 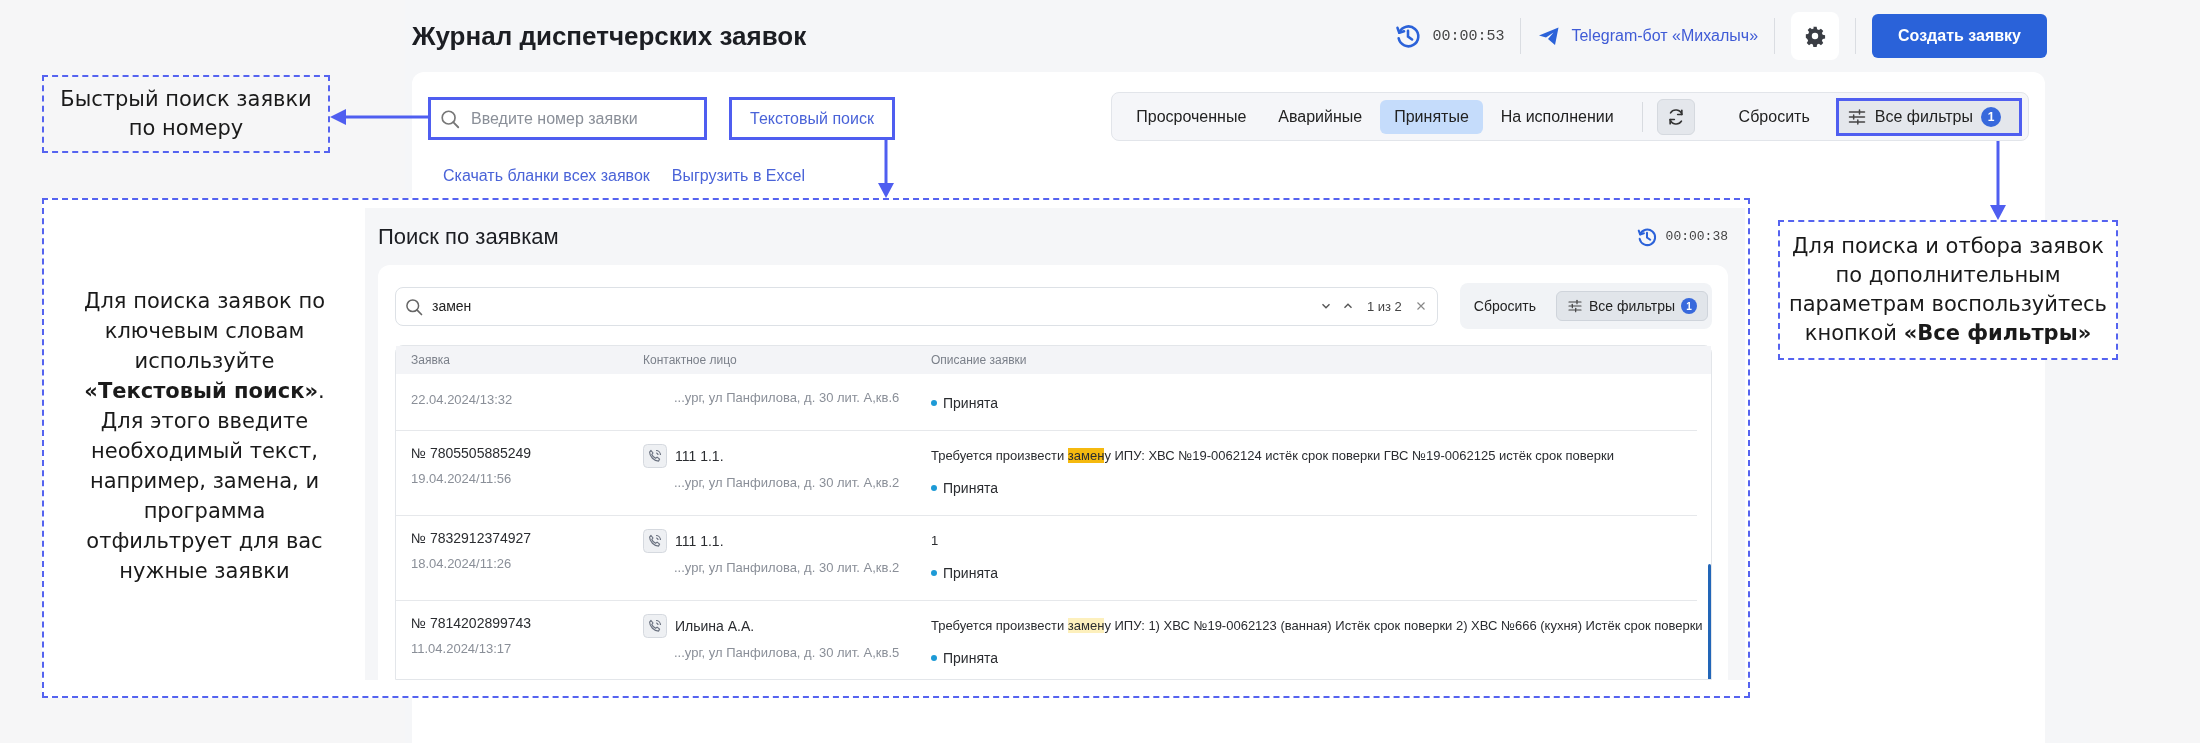 What do you see at coordinates (1959, 36) in the screenshot?
I see `create-request-button: Создать заявку` at bounding box center [1959, 36].